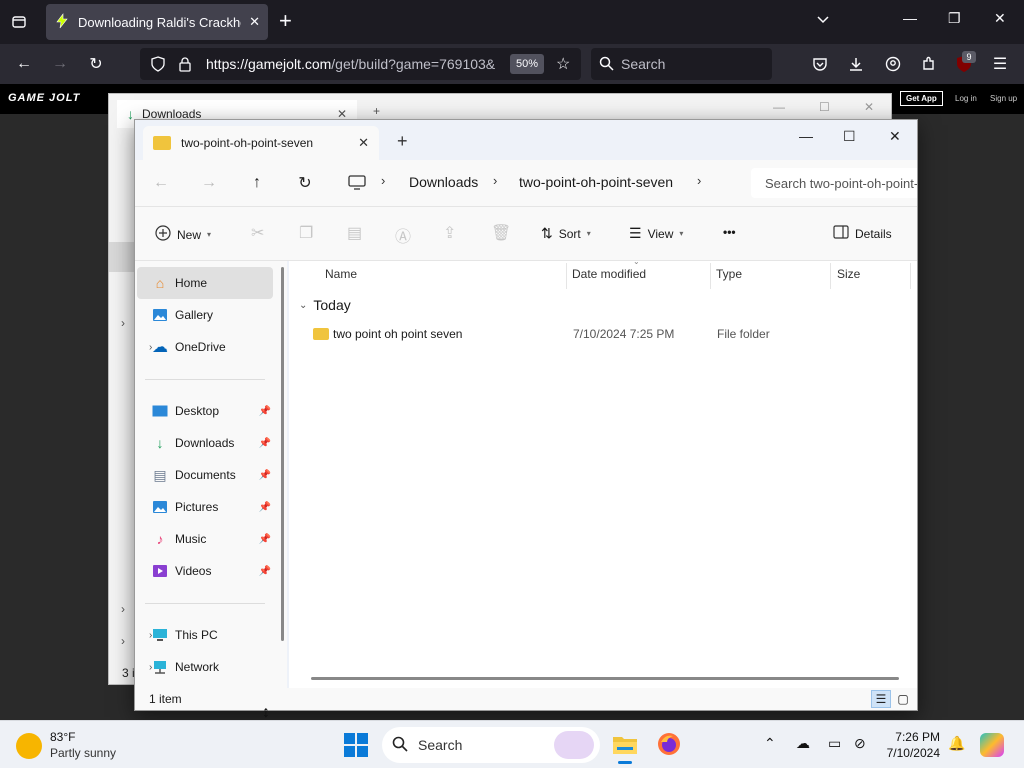 The height and width of the screenshot is (768, 1024). What do you see at coordinates (261, 143) in the screenshot?
I see `explorer-tab: two-point-oh-point-seven ✕` at bounding box center [261, 143].